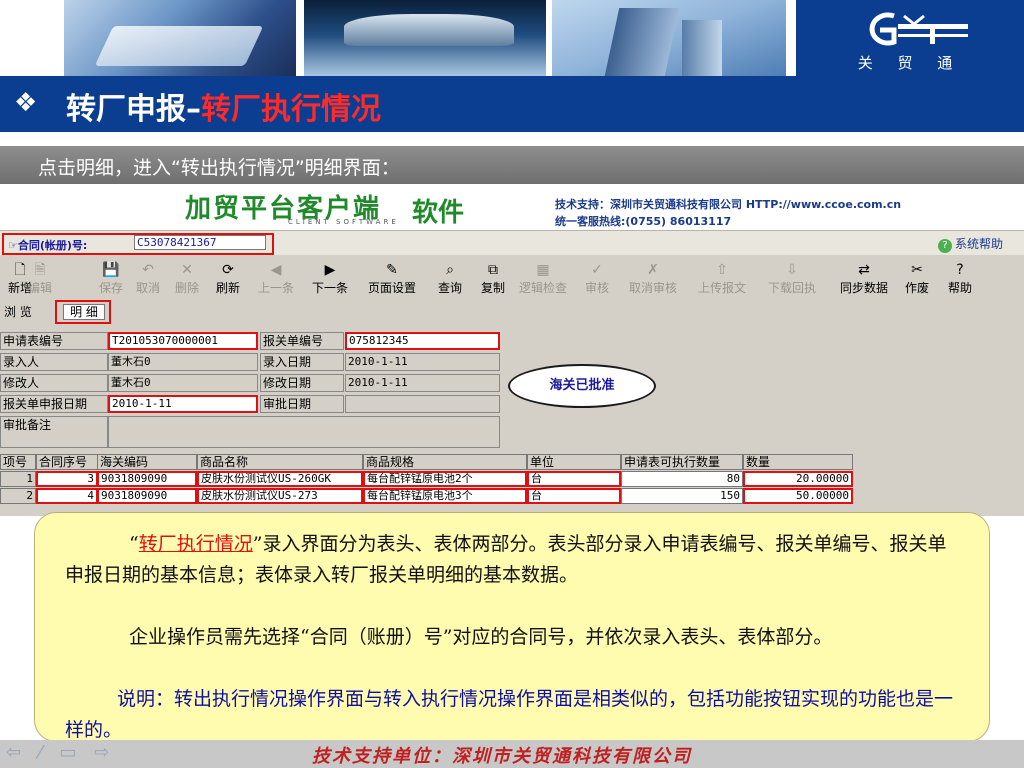 This screenshot has height=768, width=1024. I want to click on toolbar-button-refresh: ⟳ 刷新, so click(228, 278).